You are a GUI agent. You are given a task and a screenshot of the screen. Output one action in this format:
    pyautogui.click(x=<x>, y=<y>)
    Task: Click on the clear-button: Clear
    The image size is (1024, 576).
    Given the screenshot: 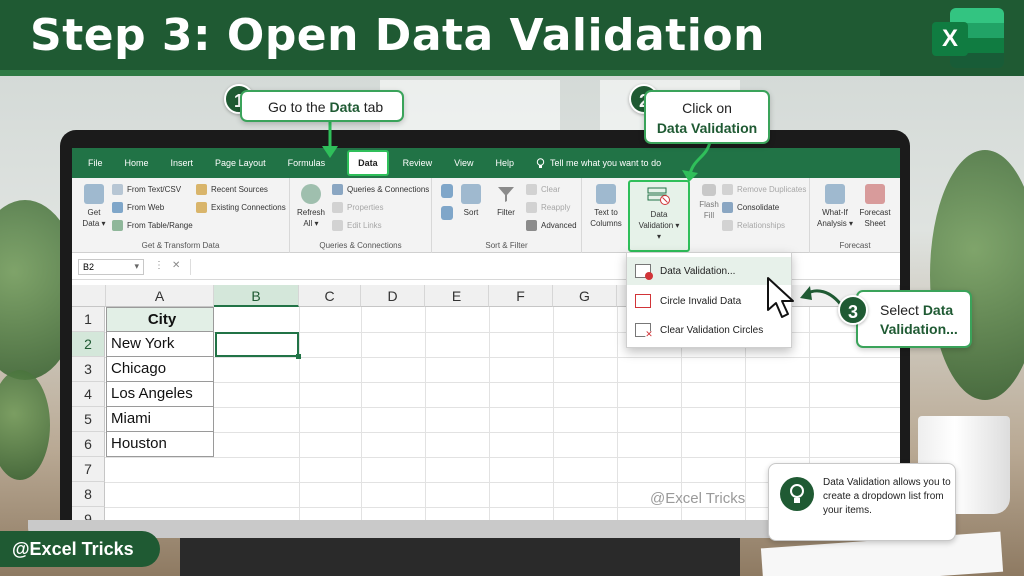 What is the action you would take?
    pyautogui.click(x=543, y=189)
    